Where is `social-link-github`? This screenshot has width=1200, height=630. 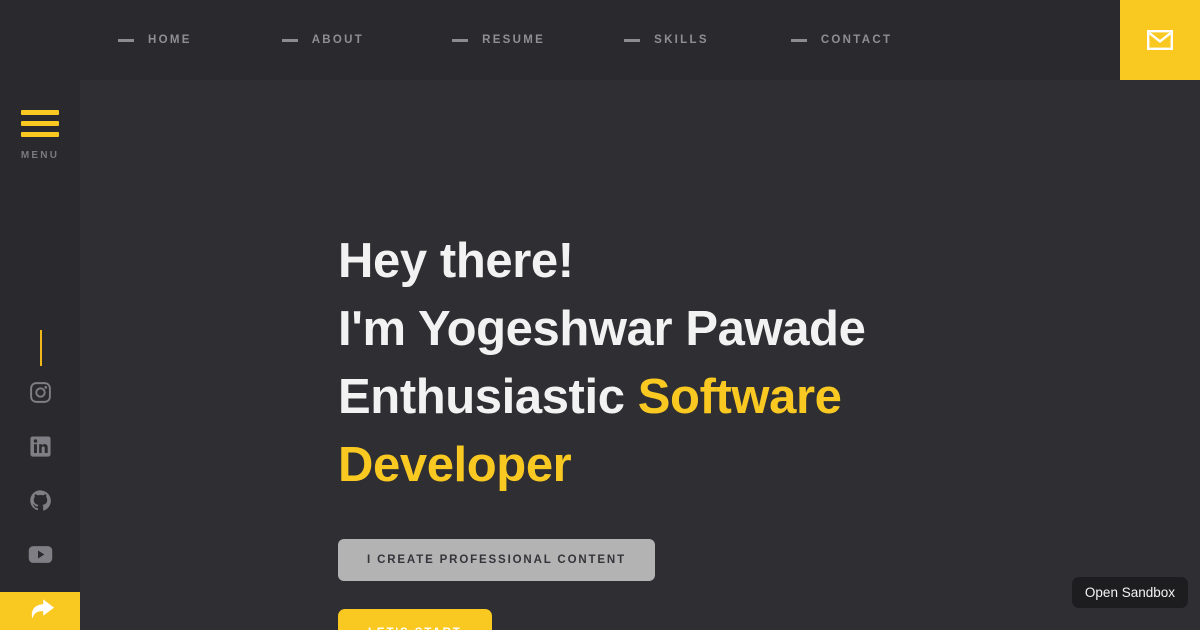
social-link-github is located at coordinates (40, 500).